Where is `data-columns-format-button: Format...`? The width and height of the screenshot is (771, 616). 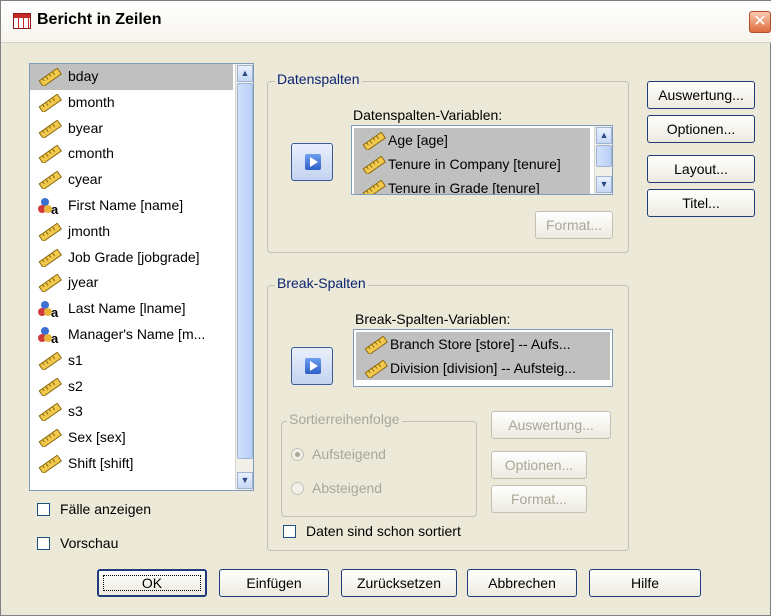
data-columns-format-button: Format... is located at coordinates (574, 225).